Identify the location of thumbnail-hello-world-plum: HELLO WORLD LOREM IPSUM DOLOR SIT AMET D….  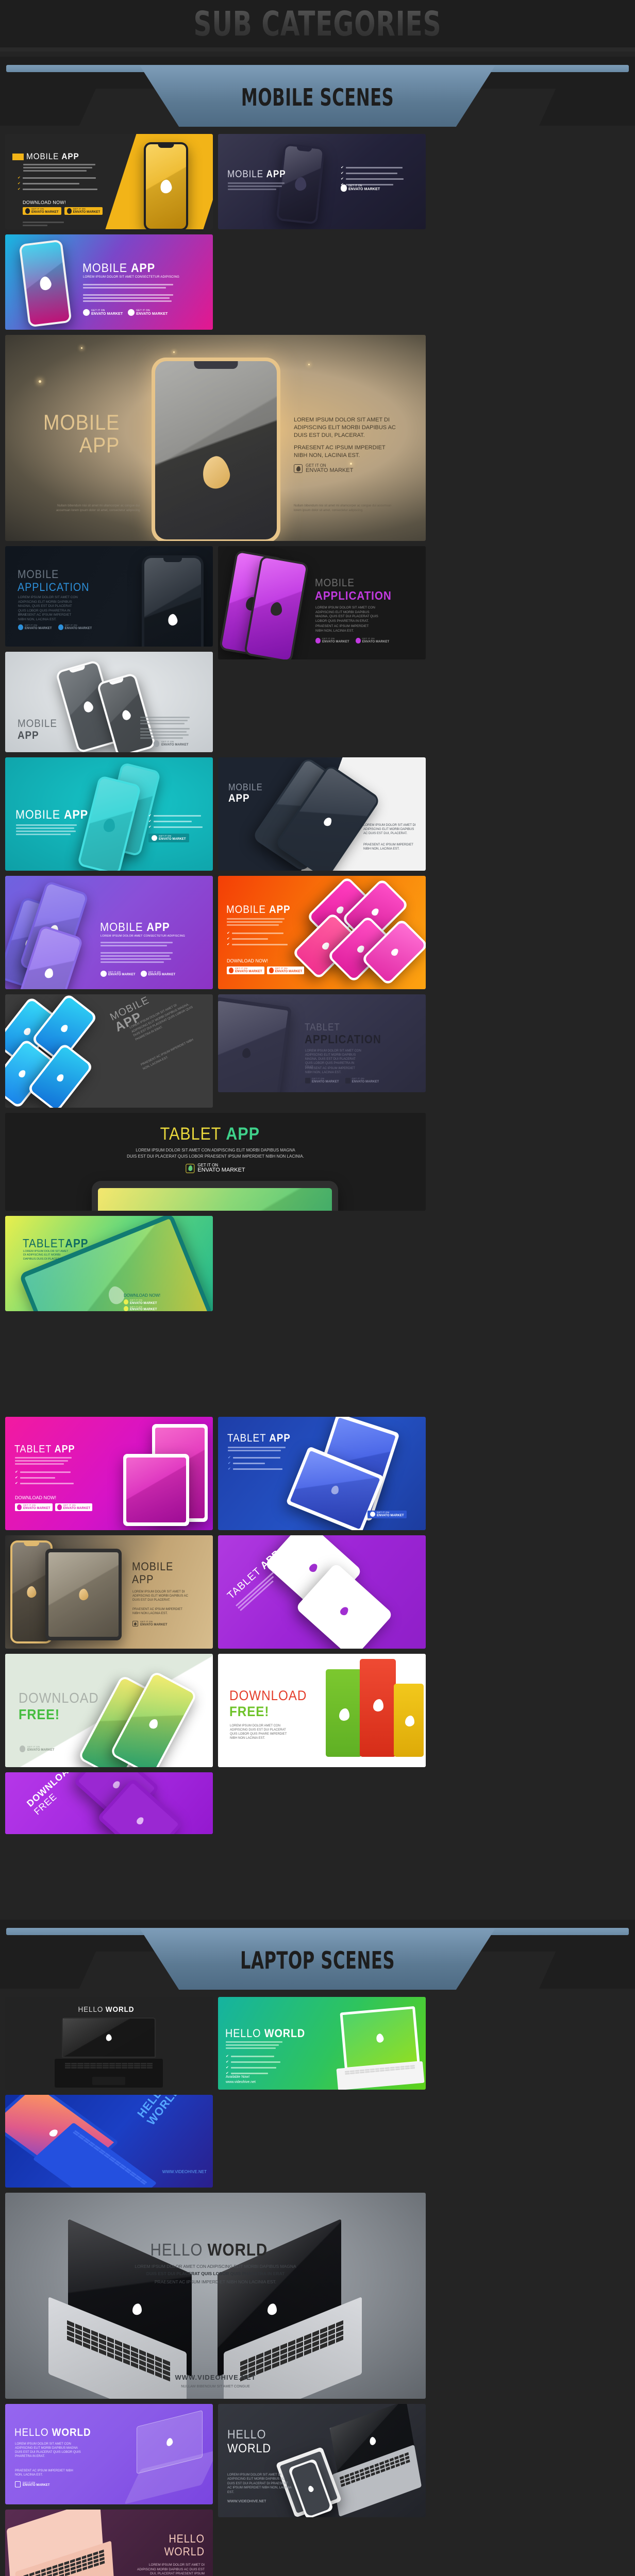
(109, 2543).